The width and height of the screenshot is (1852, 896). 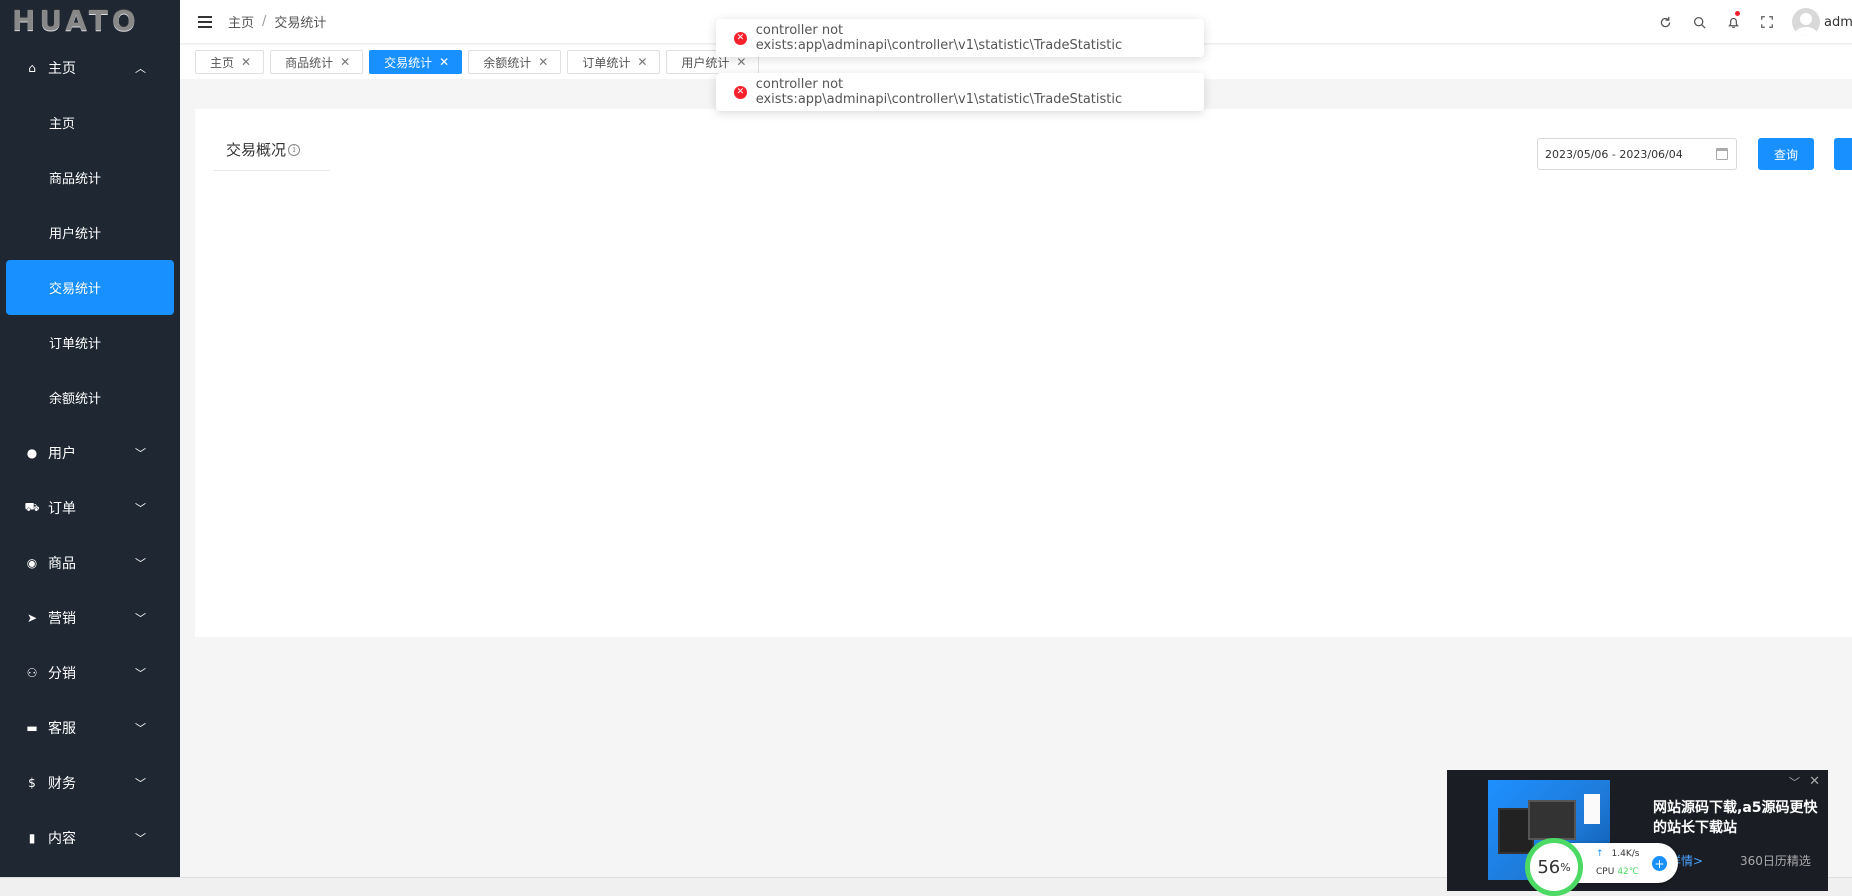 What do you see at coordinates (1659, 863) in the screenshot?
I see `plus-icon: +` at bounding box center [1659, 863].